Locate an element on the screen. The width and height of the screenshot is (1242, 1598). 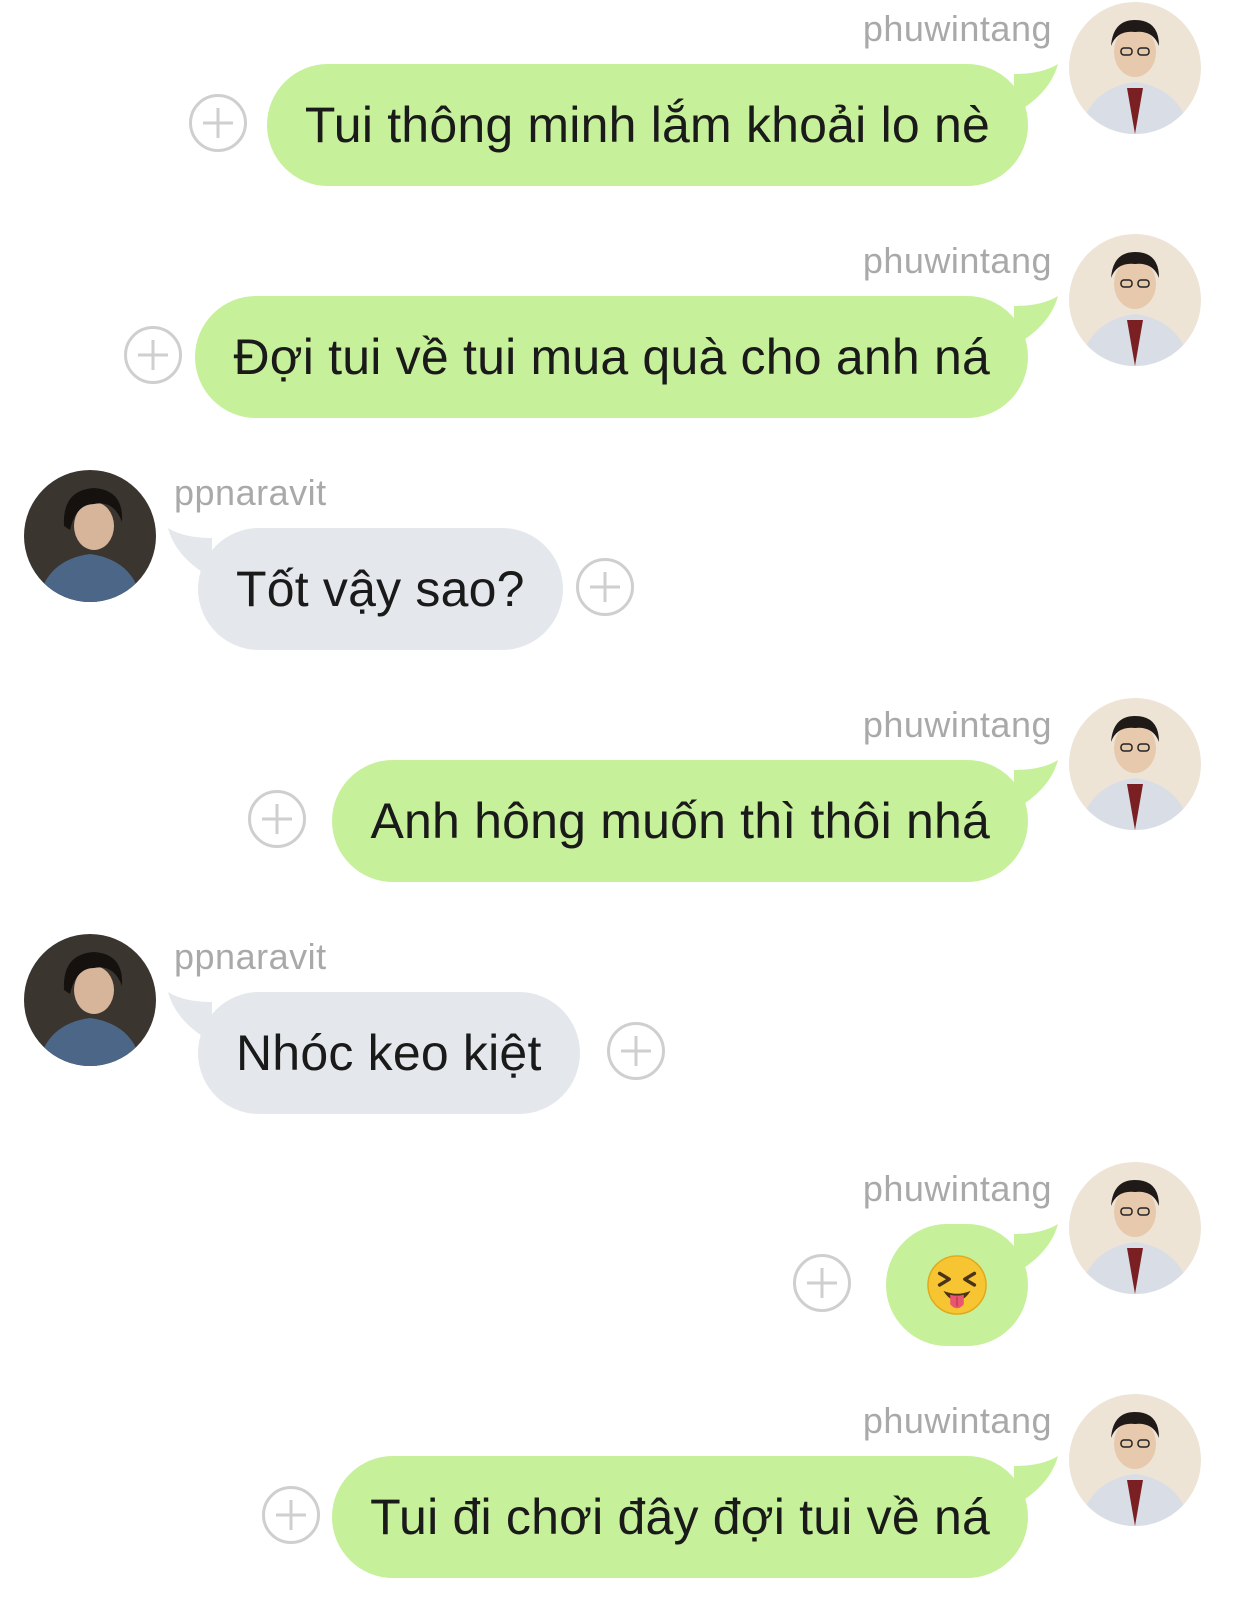
message-row: ppnaravit Nhóc keo kiệt is located at coordinates (621, 1034).